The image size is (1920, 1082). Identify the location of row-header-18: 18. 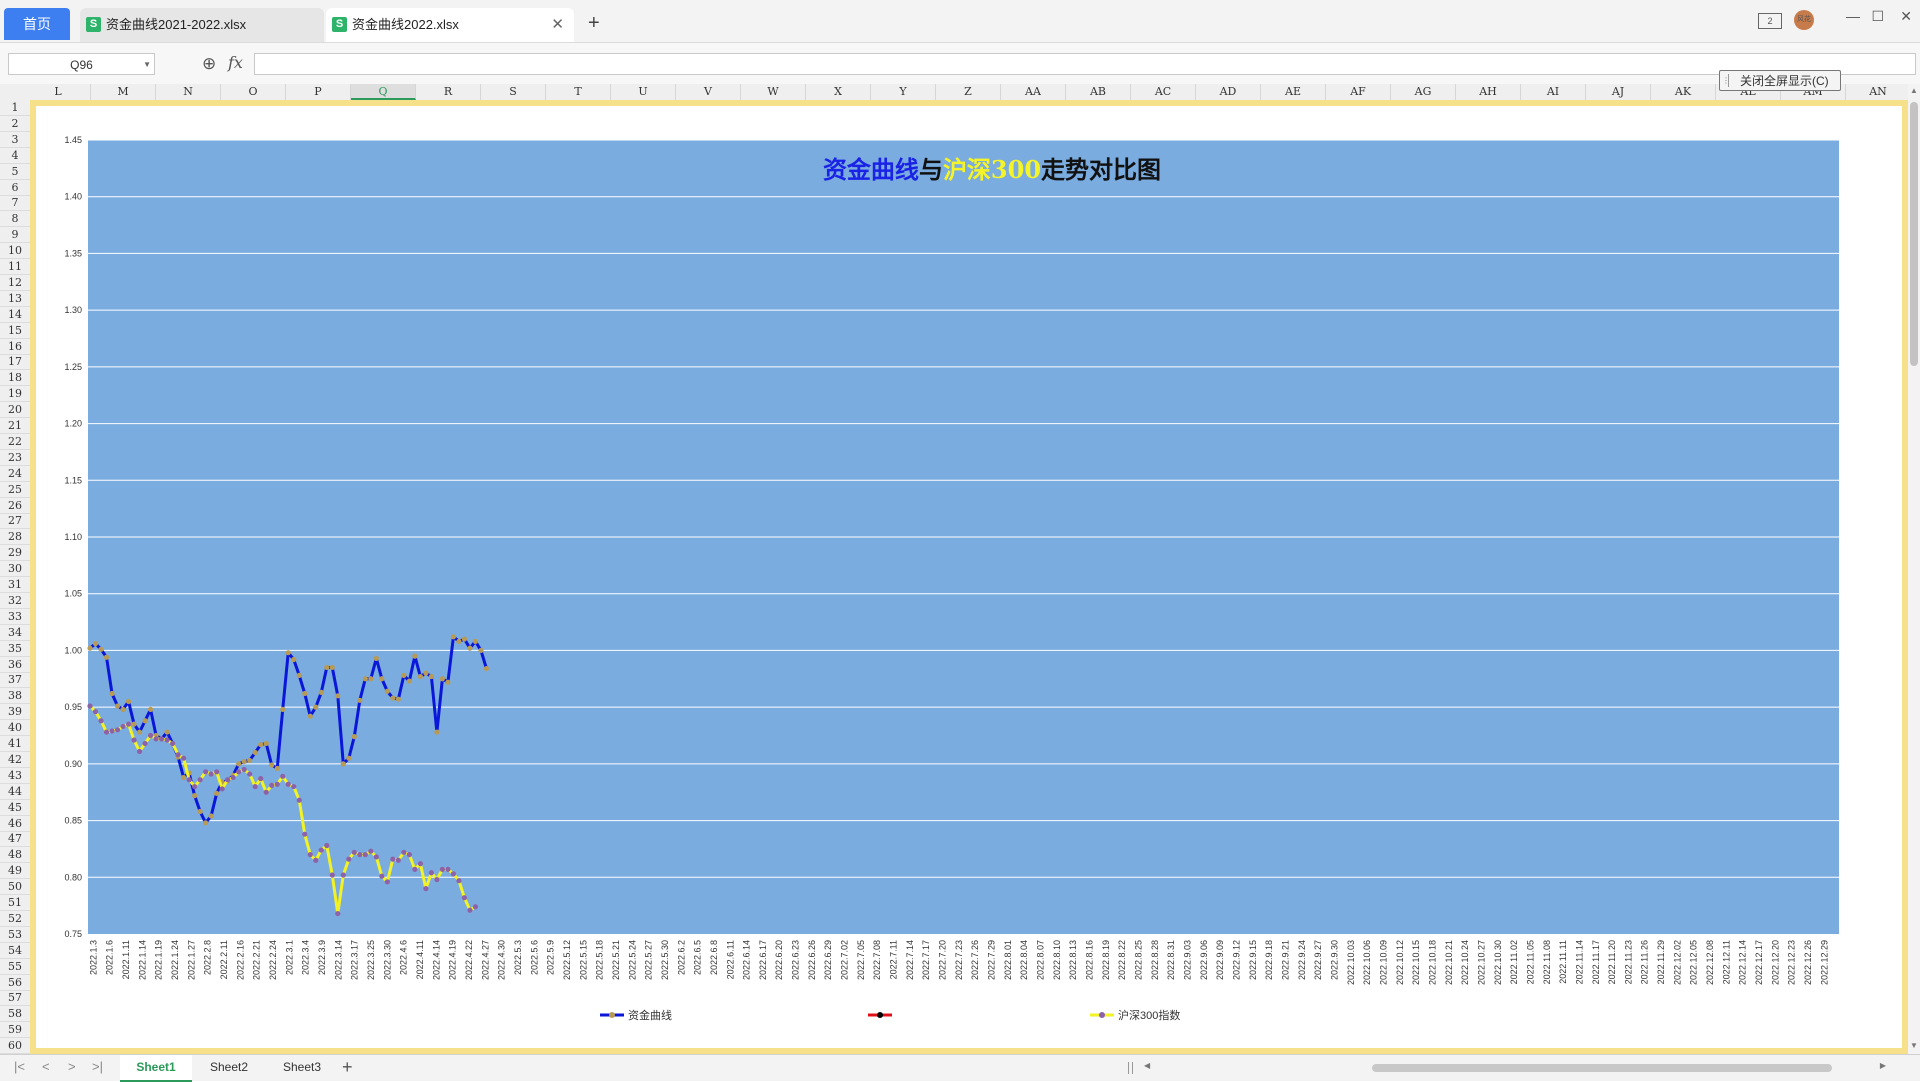
(15, 378).